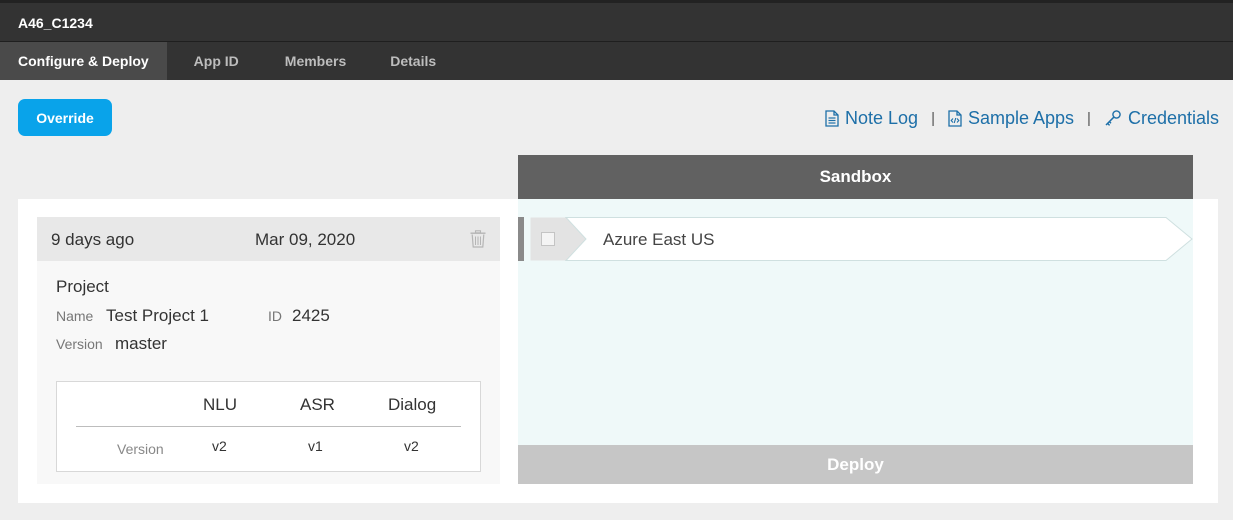  What do you see at coordinates (1113, 118) in the screenshot?
I see `key-icon` at bounding box center [1113, 118].